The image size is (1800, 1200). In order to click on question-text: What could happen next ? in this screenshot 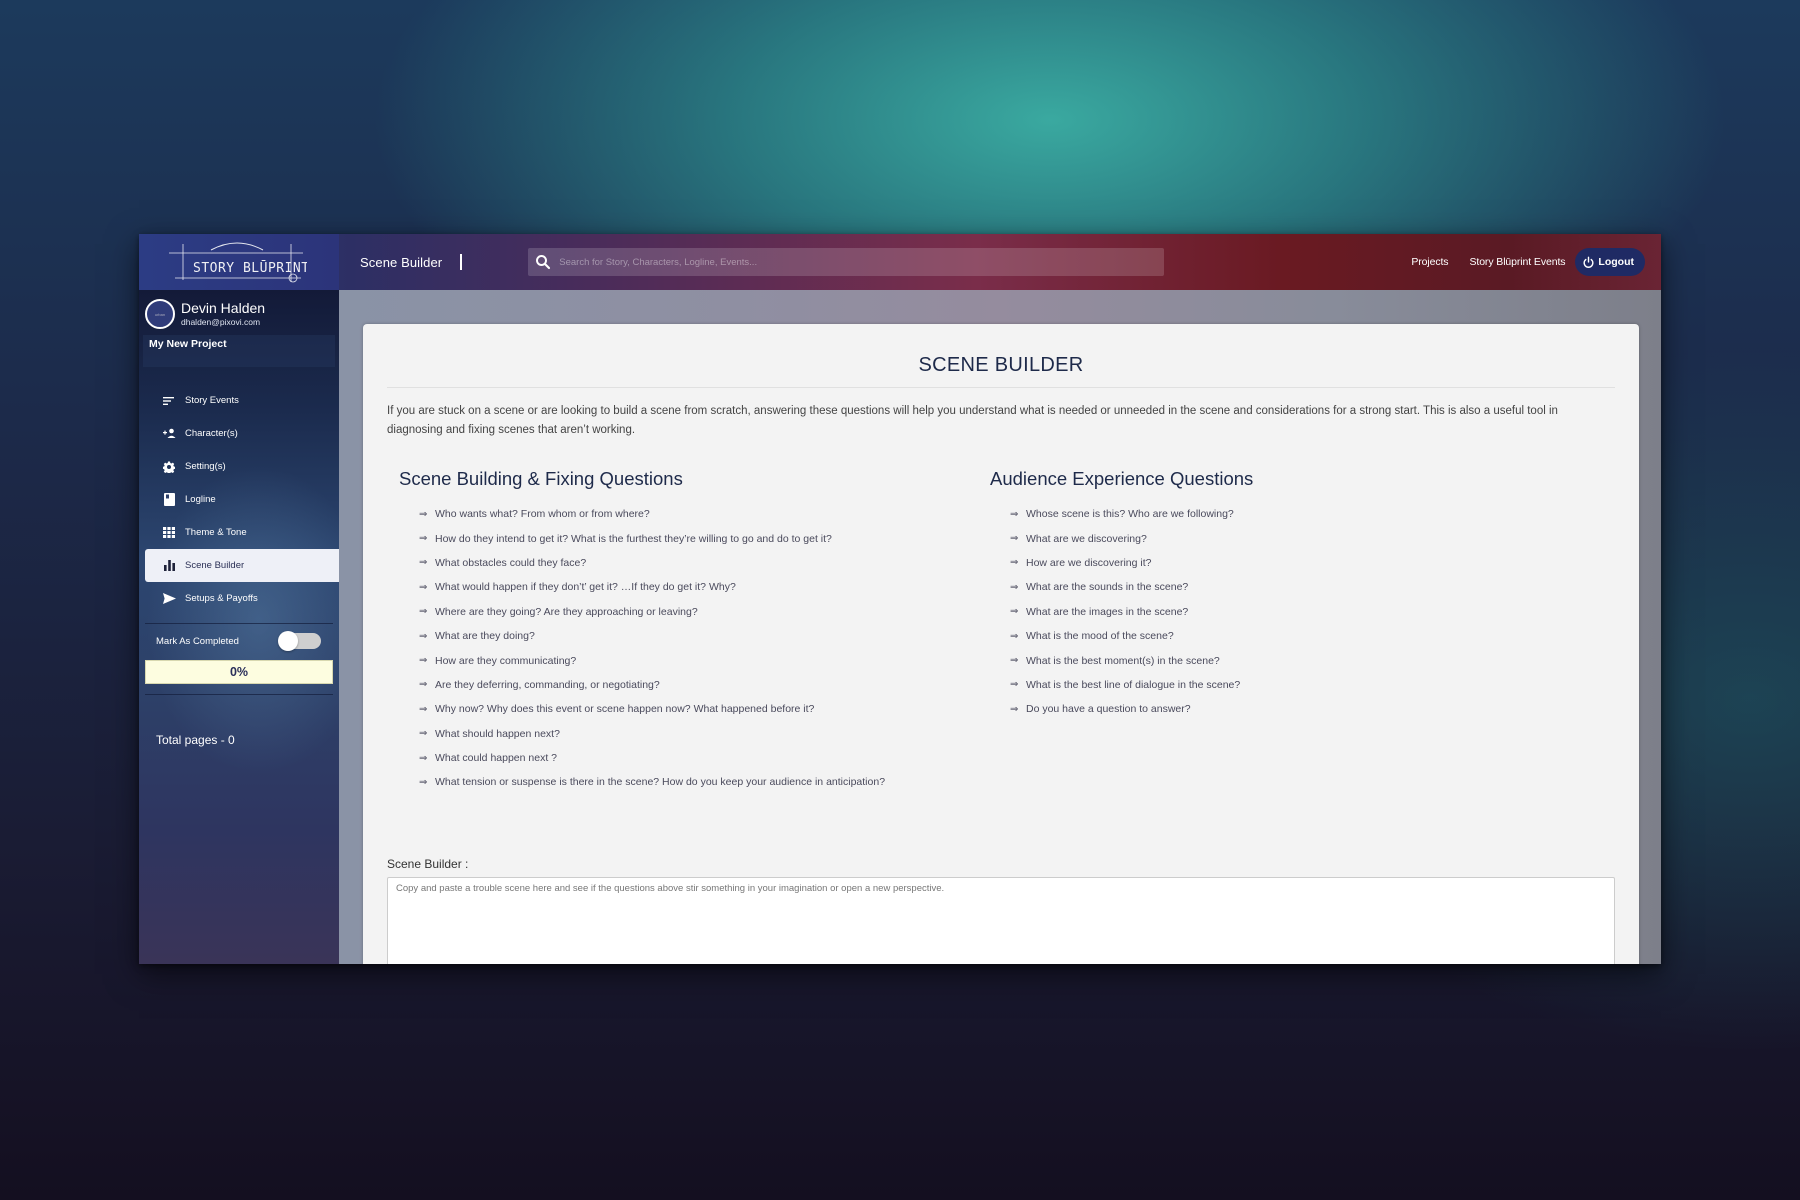, I will do `click(496, 758)`.